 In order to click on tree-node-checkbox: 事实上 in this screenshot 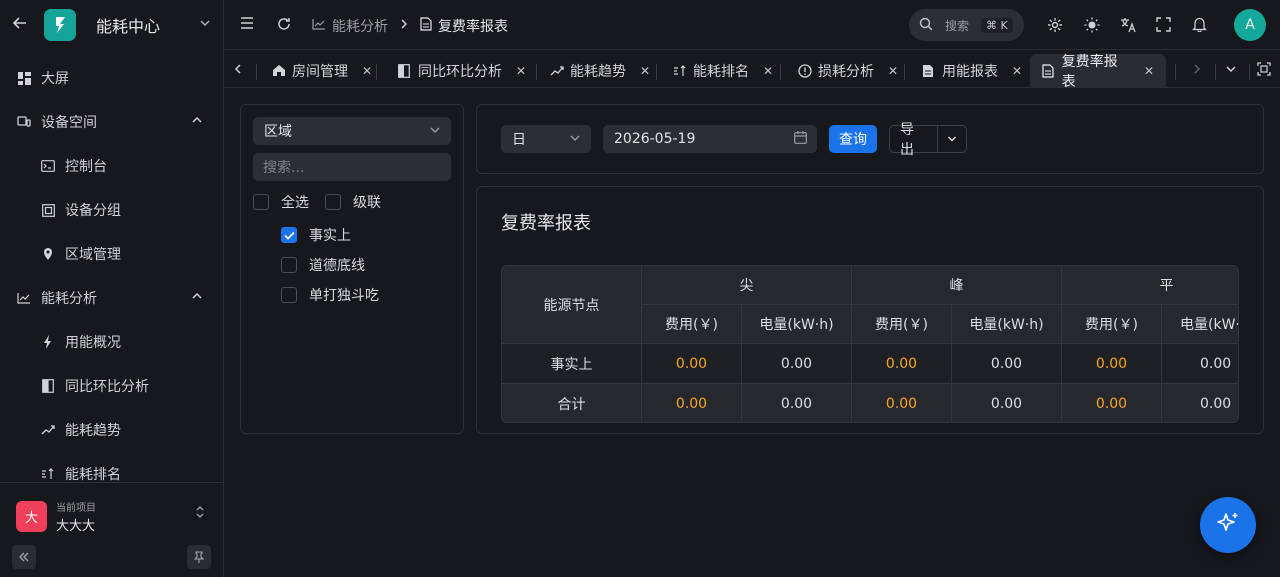, I will do `click(316, 235)`.